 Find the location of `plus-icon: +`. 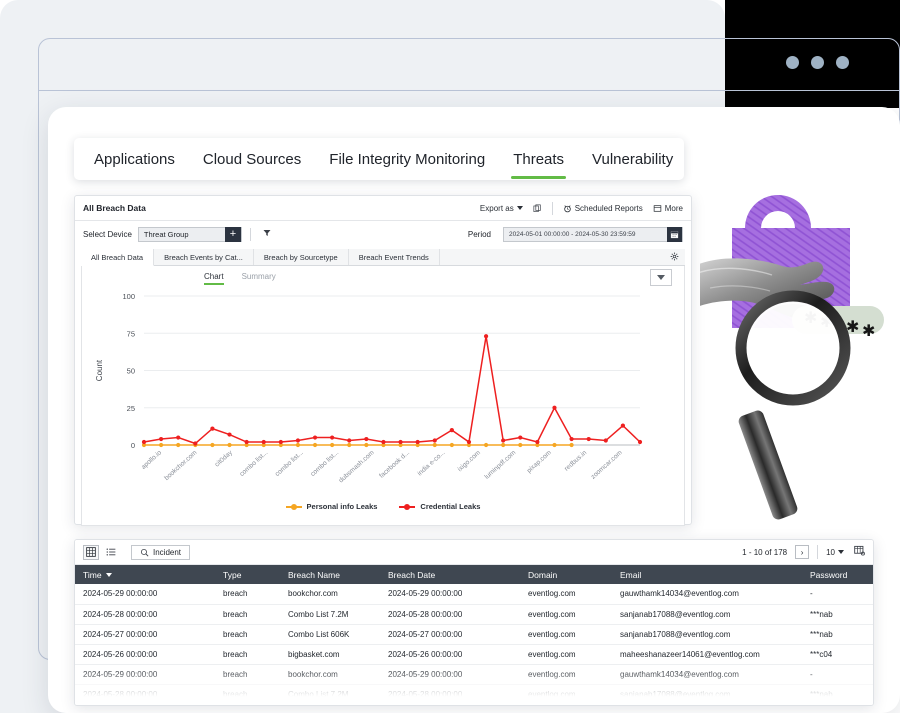

plus-icon: + is located at coordinates (232, 234).